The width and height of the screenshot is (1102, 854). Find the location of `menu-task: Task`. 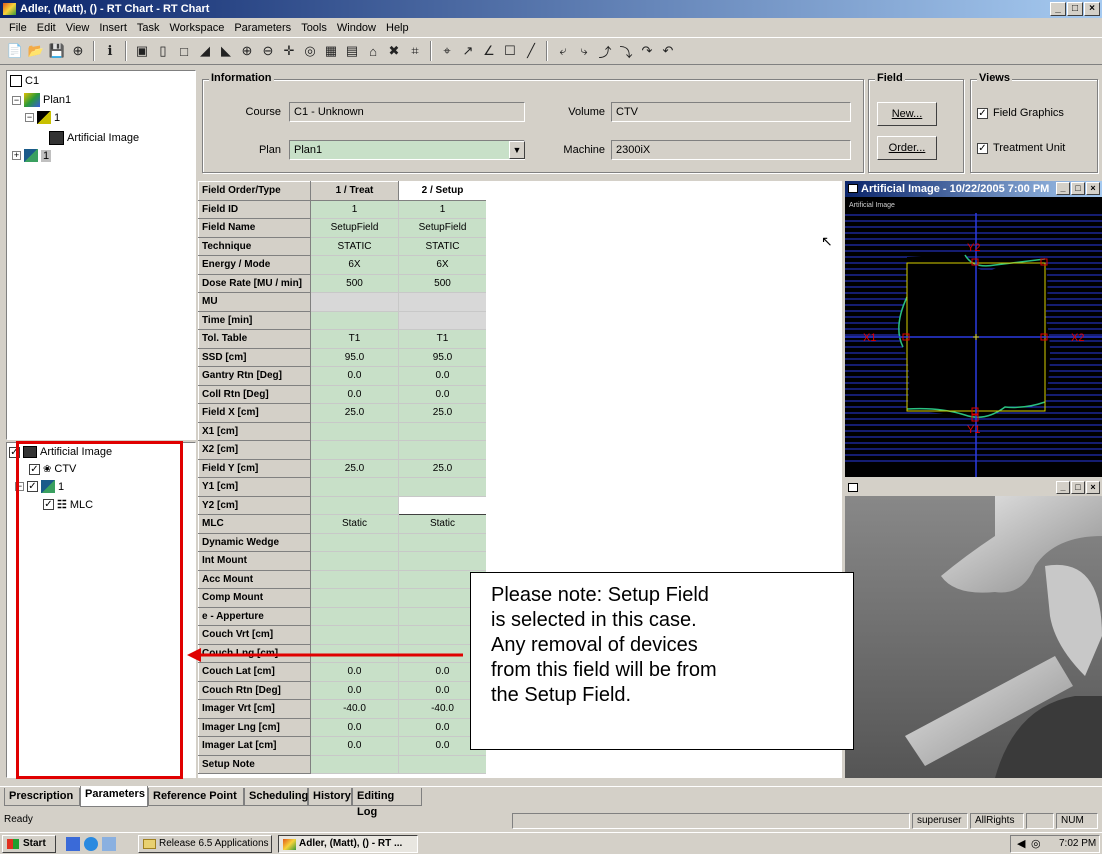

menu-task: Task is located at coordinates (148, 28).